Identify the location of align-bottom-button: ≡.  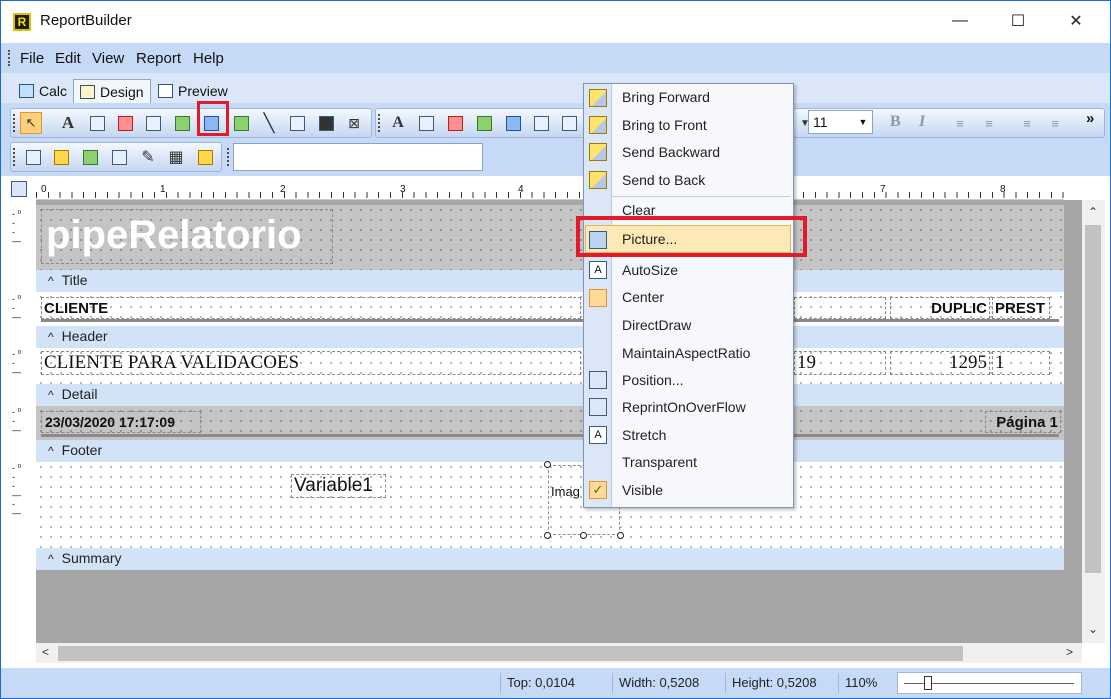
(1055, 123).